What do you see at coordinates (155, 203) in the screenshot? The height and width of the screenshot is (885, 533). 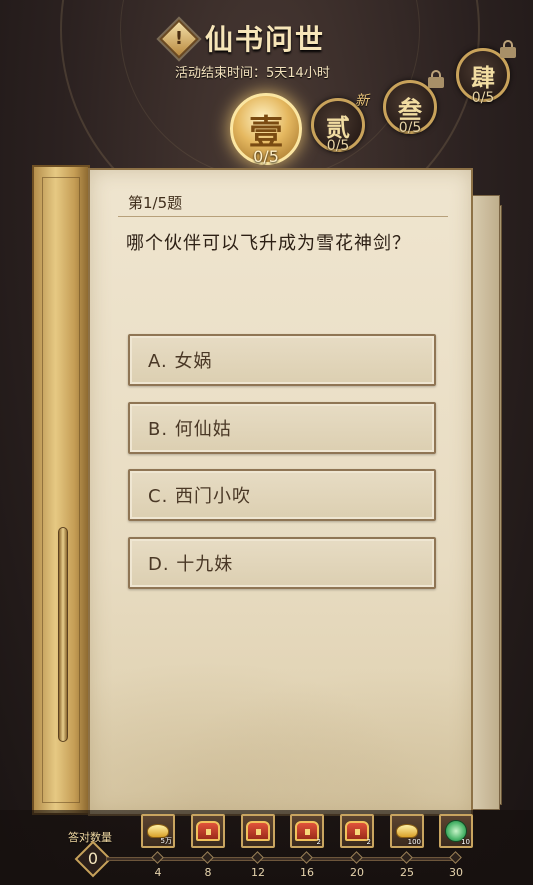 I see `question-index: 第1/5题` at bounding box center [155, 203].